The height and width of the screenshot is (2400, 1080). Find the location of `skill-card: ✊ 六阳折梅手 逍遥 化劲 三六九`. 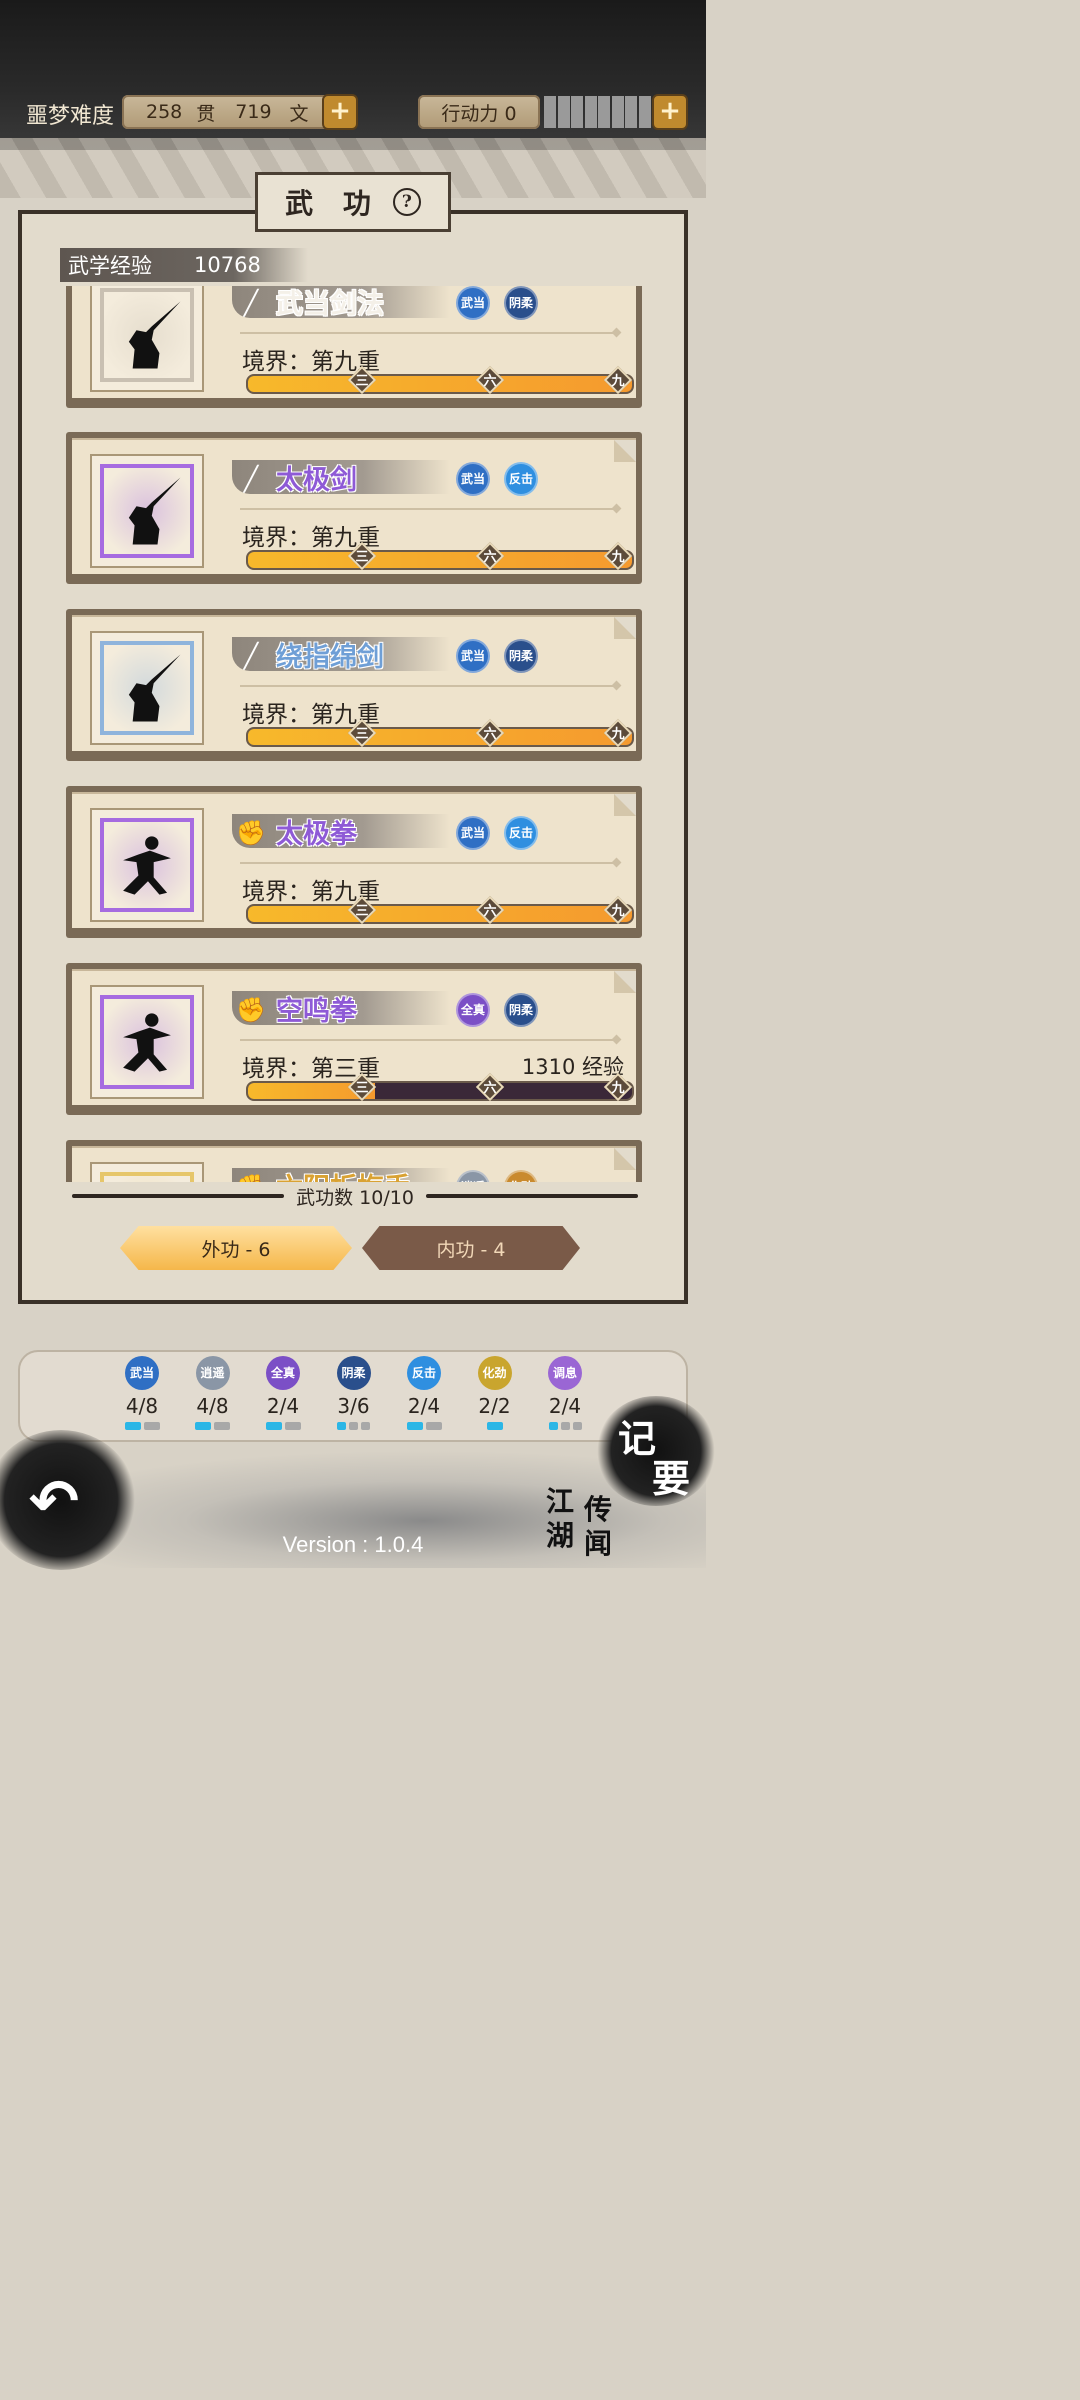

skill-card: ✊ 六阳折梅手 逍遥 化劲 三六九 is located at coordinates (354, 1161).